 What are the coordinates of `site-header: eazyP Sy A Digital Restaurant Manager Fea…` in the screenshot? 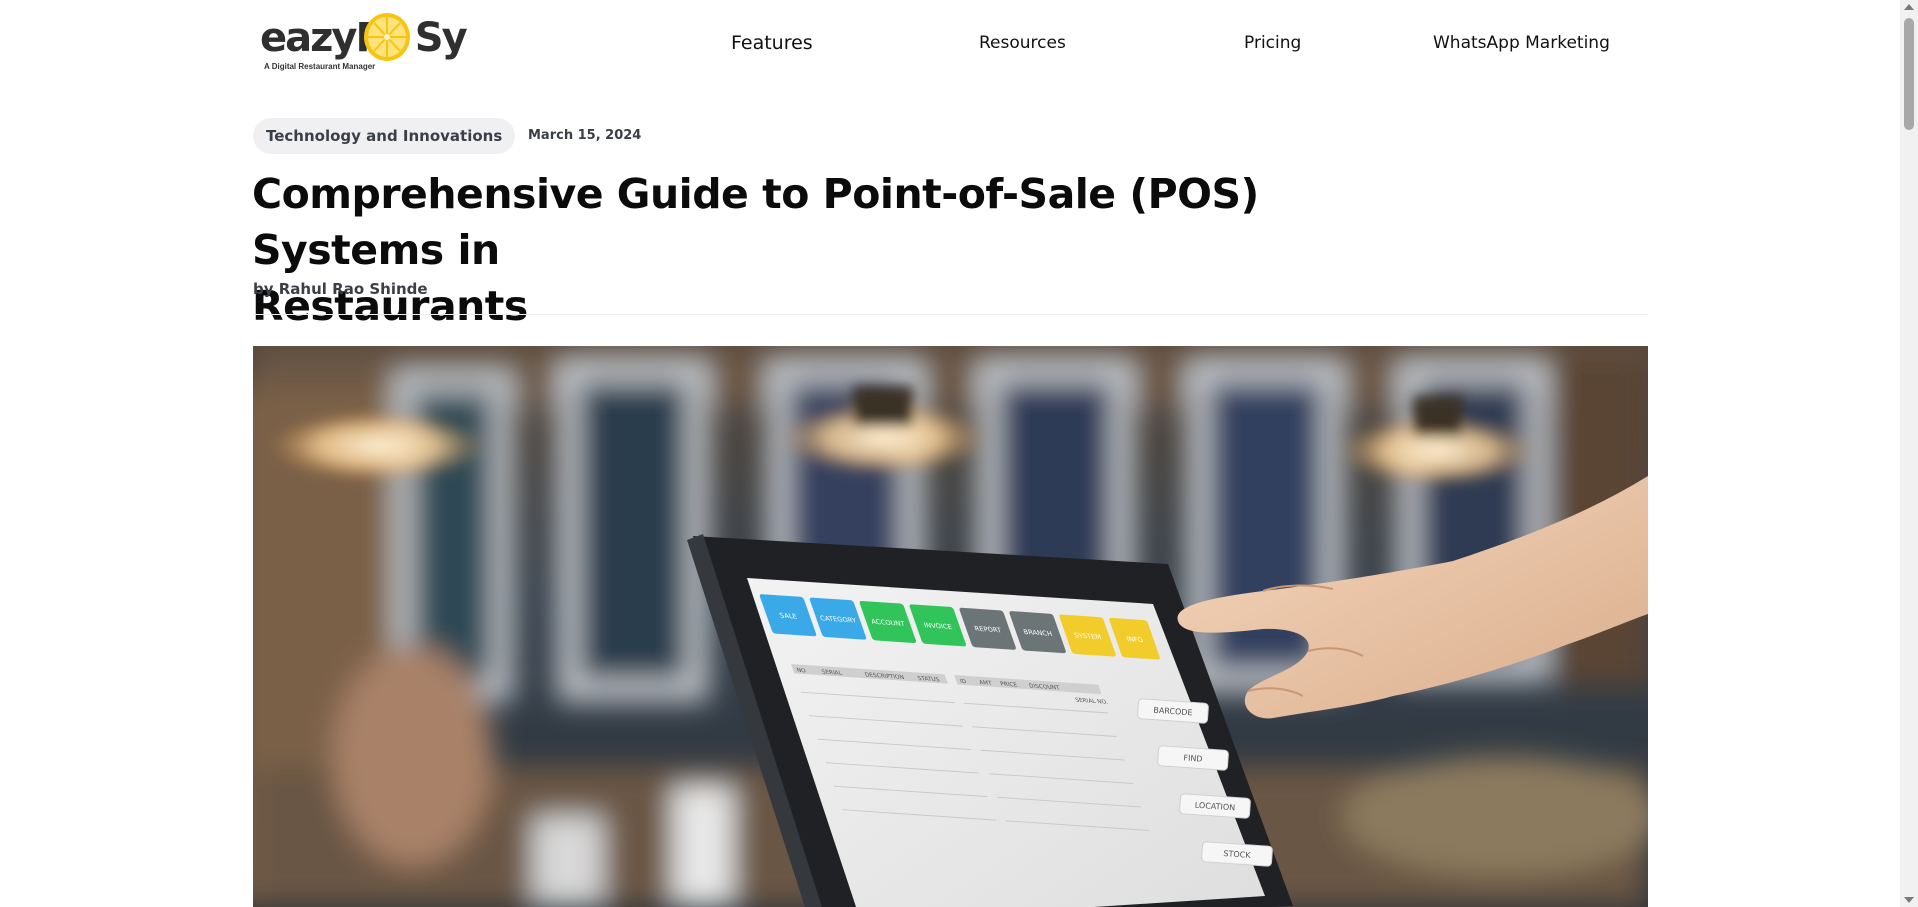 It's located at (950, 45).